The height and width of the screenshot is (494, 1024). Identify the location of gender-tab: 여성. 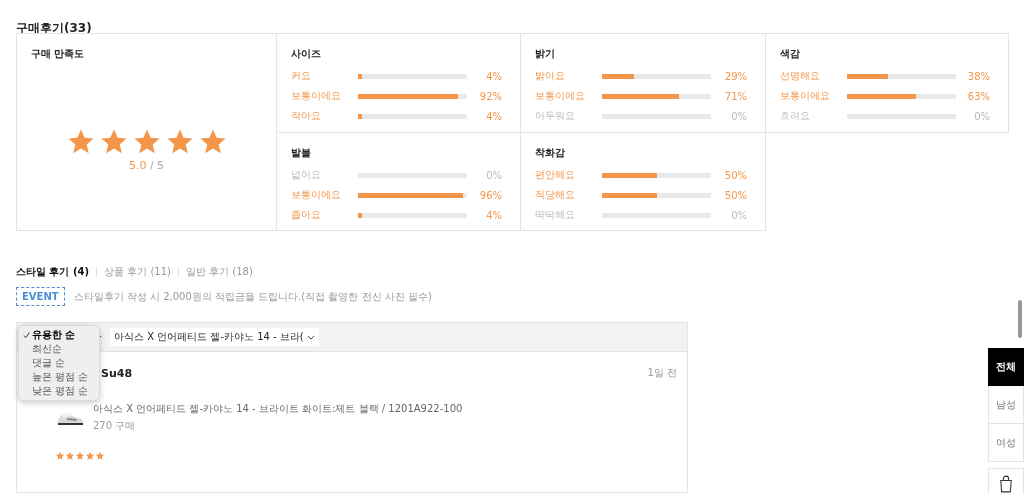
(1006, 443).